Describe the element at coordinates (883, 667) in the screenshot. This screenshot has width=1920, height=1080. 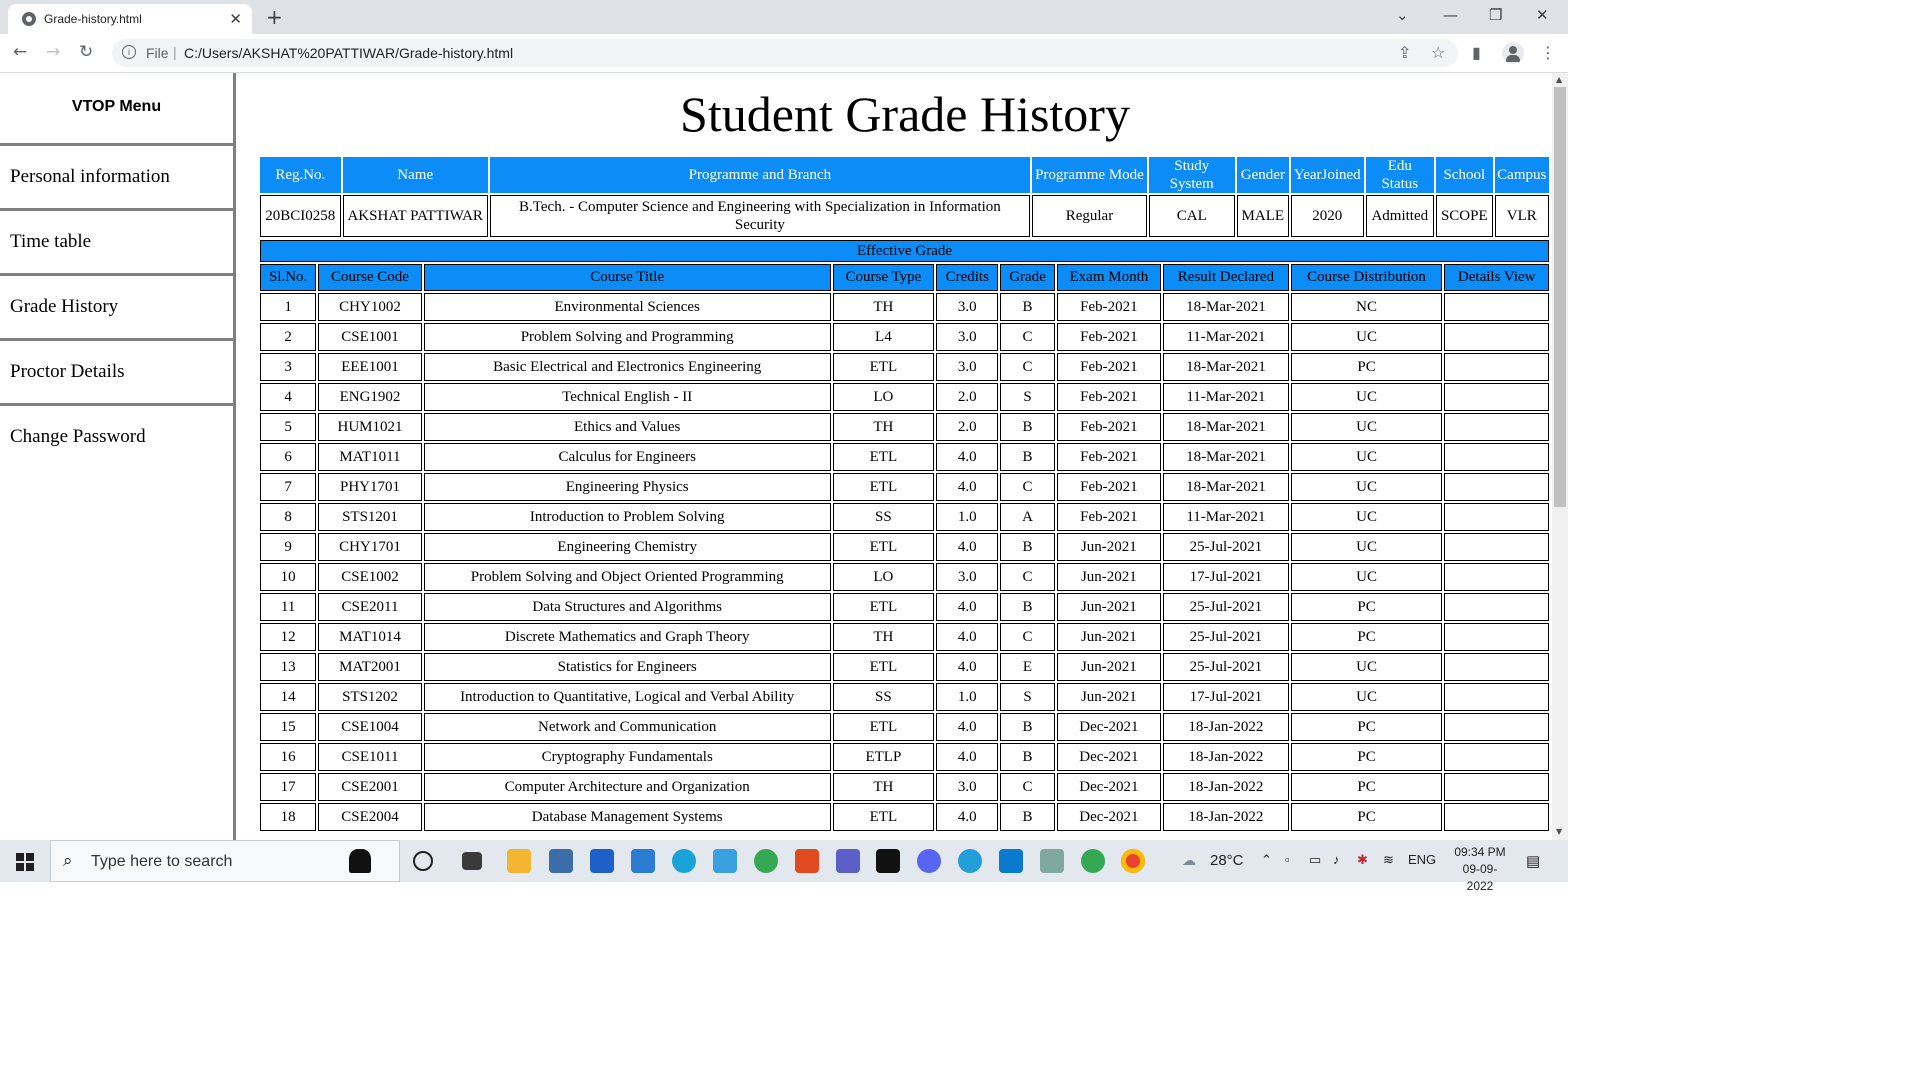
I see `course-type-cell: ETL` at that location.